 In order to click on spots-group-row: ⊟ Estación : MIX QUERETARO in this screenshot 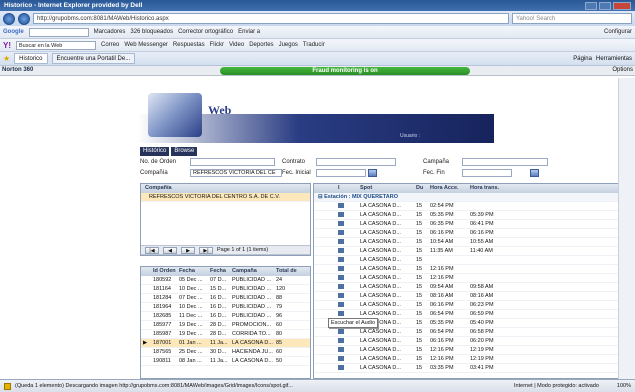, I will do `click(472, 197)`.